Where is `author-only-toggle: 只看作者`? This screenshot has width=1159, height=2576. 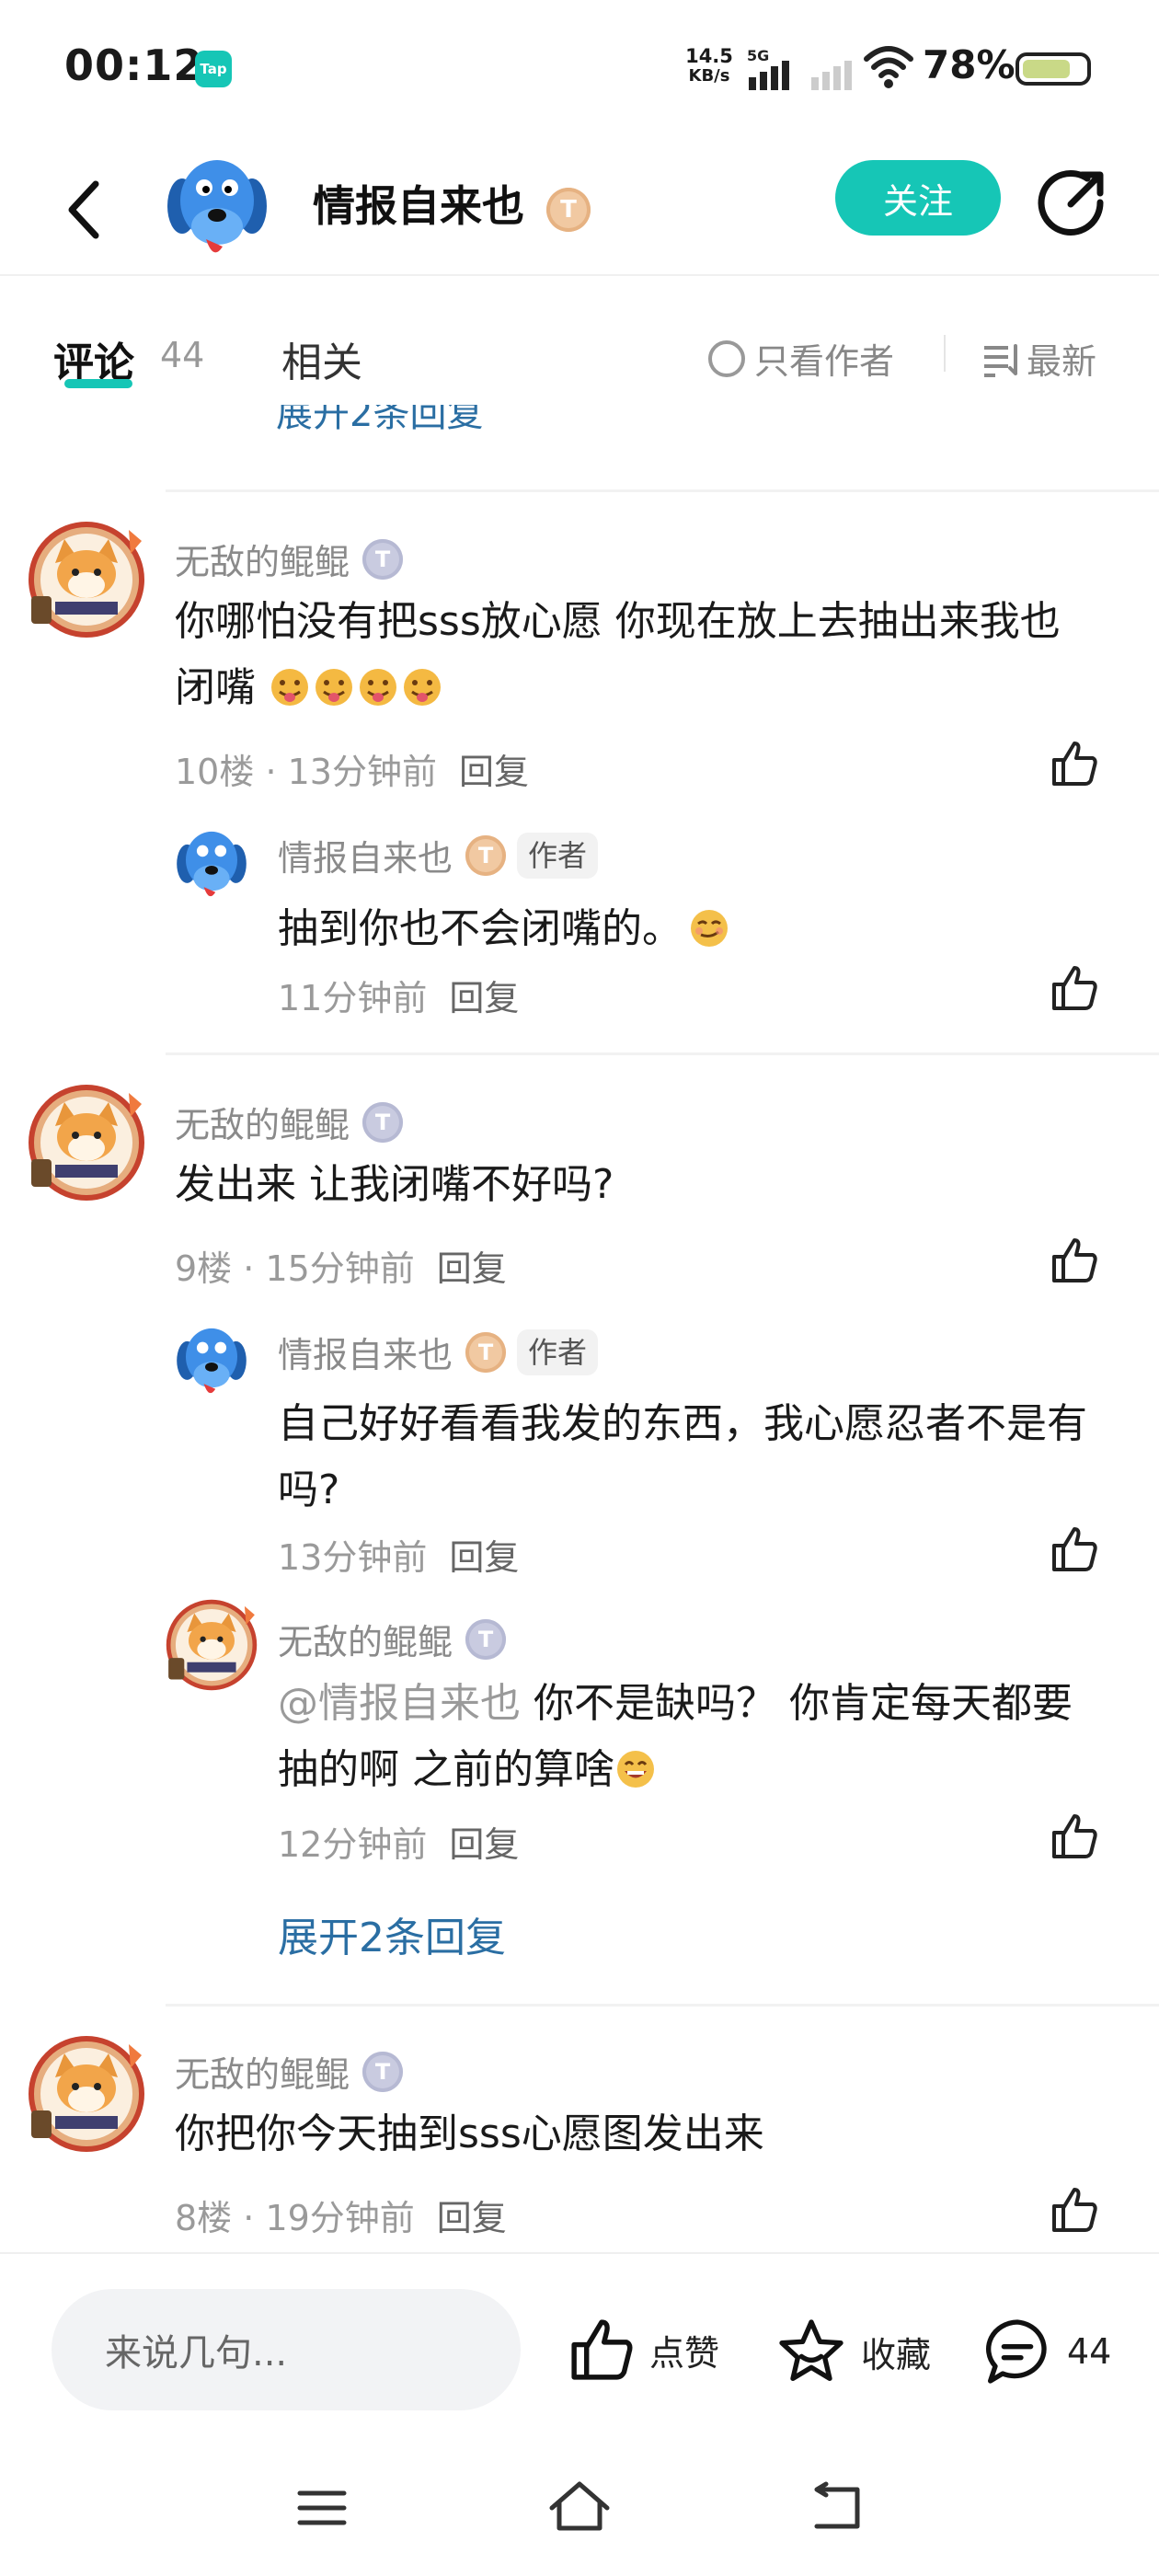
author-only-toggle: 只看作者 is located at coordinates (801, 358).